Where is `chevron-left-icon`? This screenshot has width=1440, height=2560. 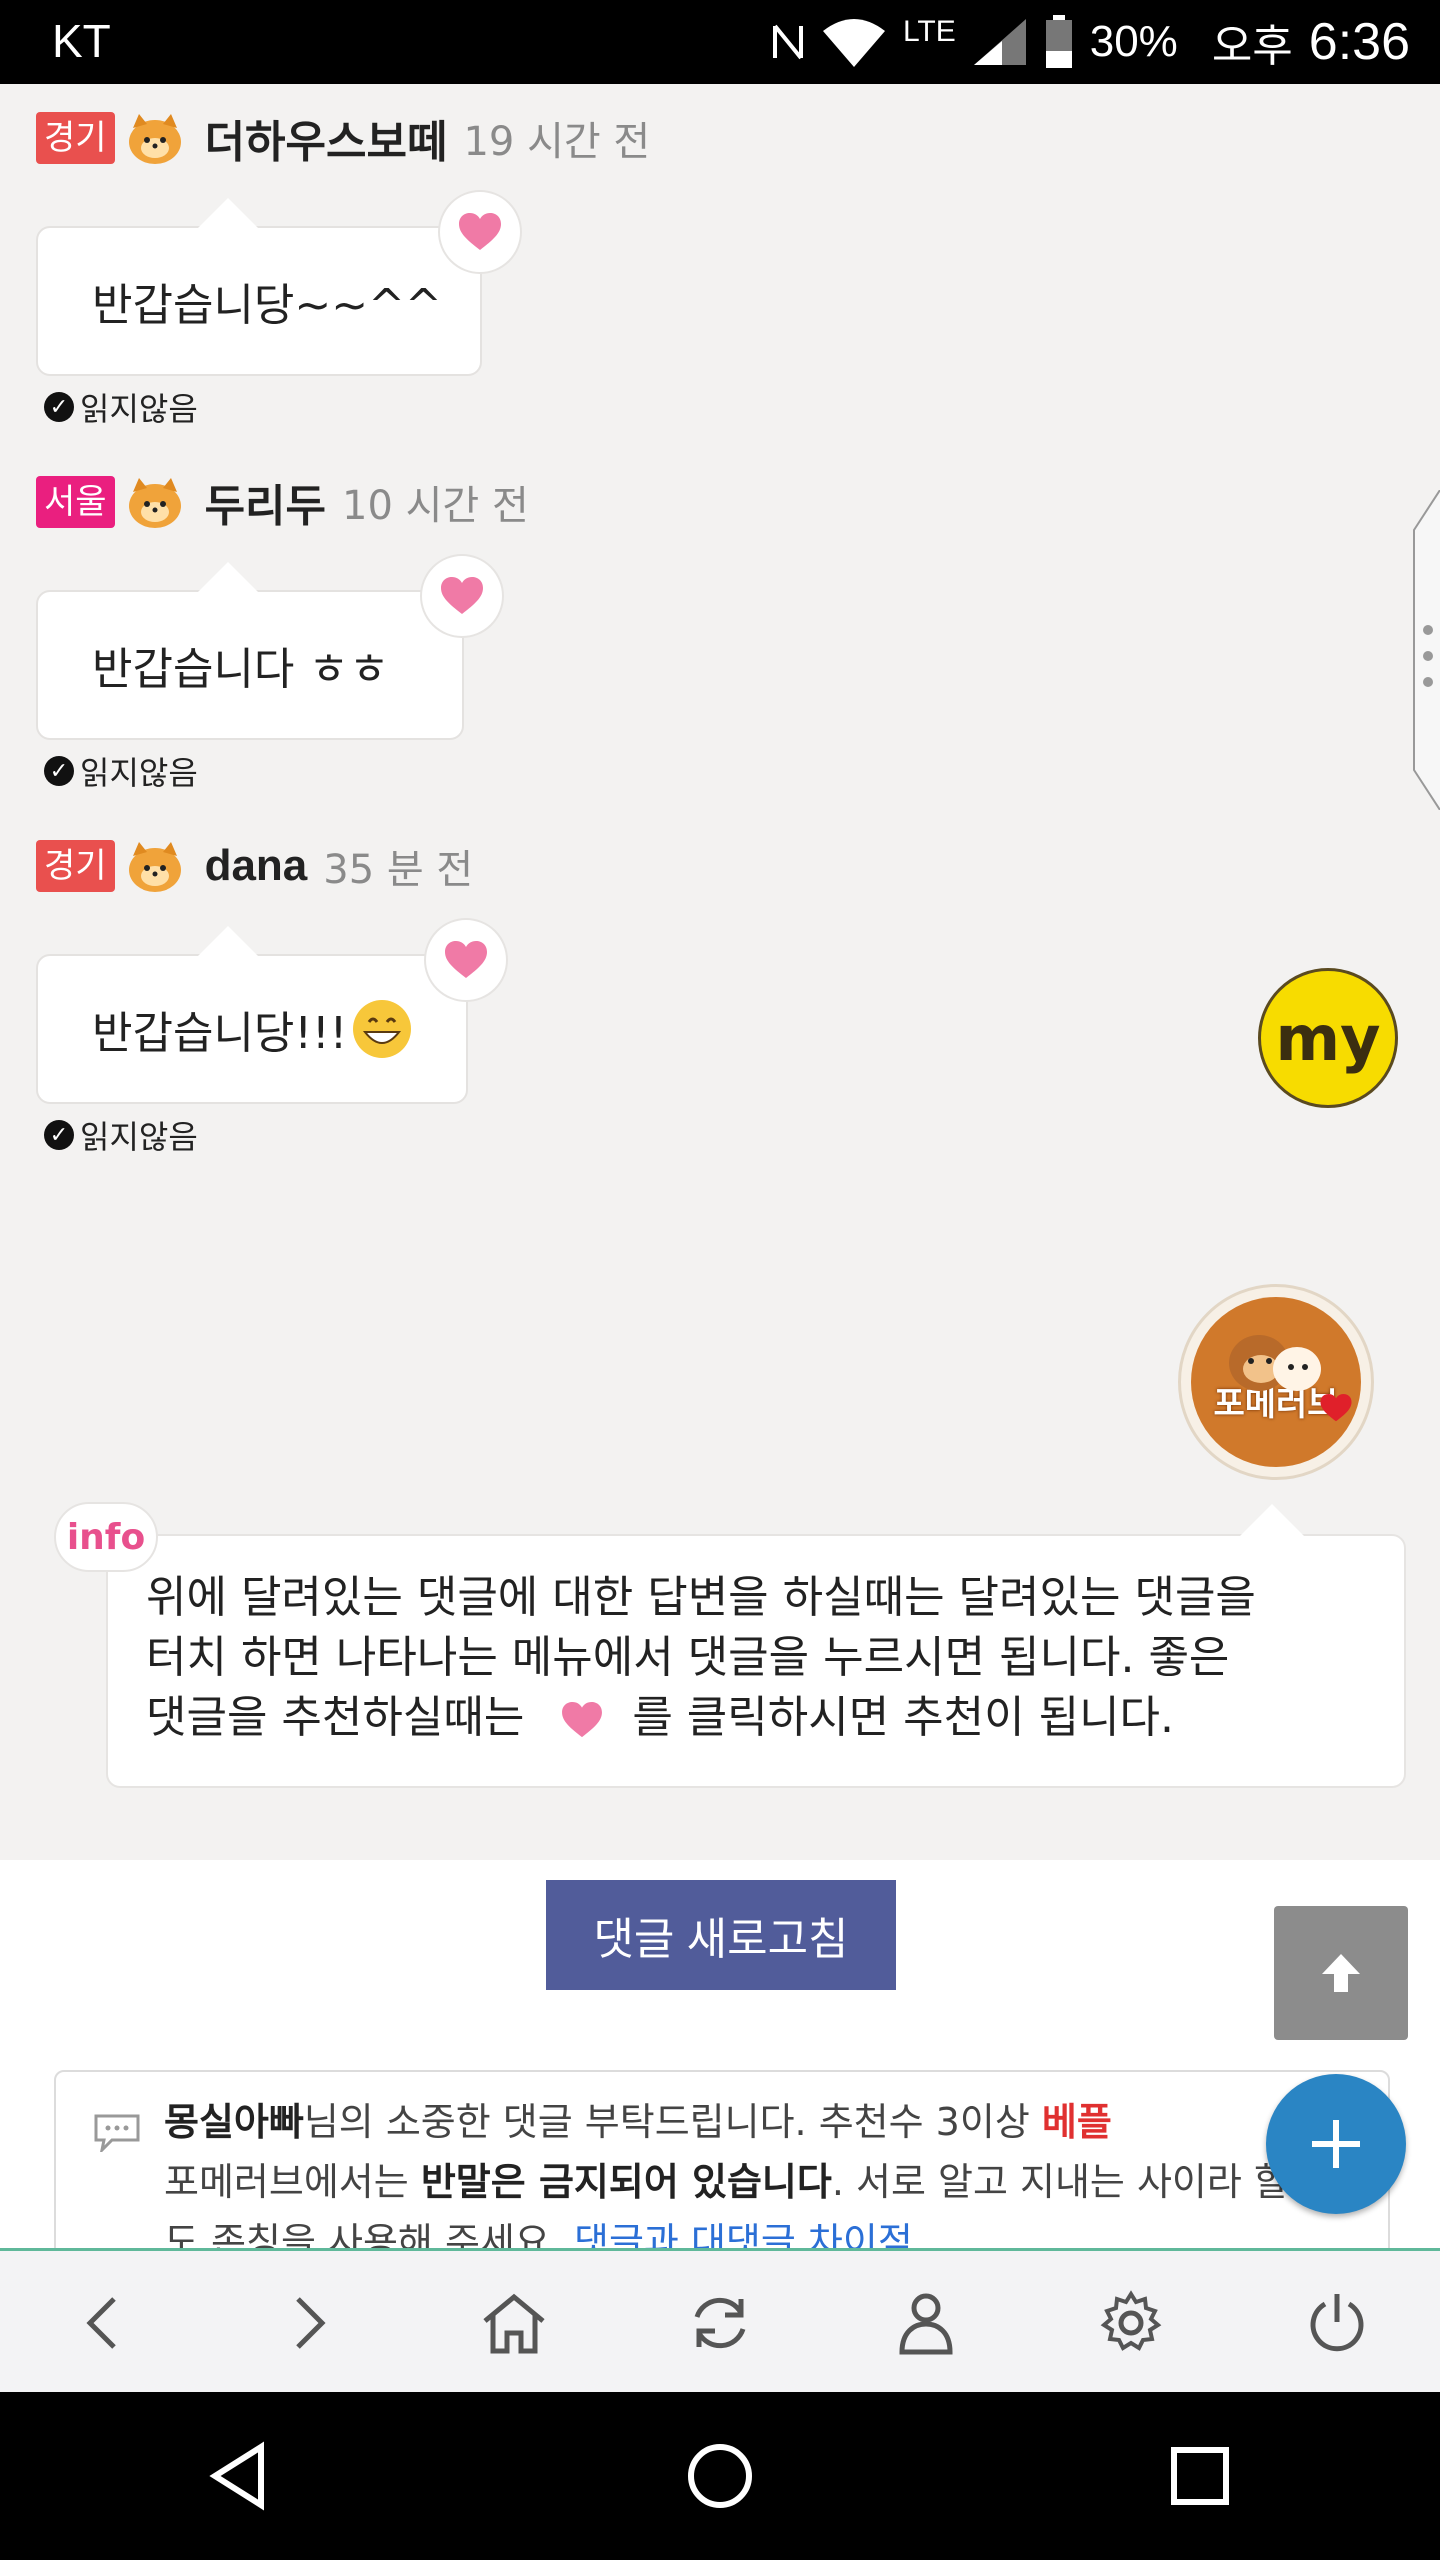 chevron-left-icon is located at coordinates (101, 2323).